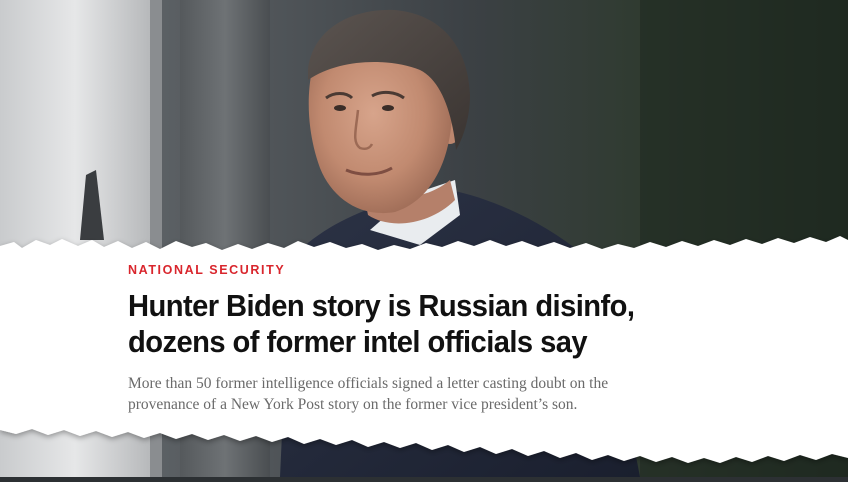 This screenshot has width=848, height=482. Describe the element at coordinates (207, 270) in the screenshot. I see `section-kicker: NATIONAL SECURITY` at that location.